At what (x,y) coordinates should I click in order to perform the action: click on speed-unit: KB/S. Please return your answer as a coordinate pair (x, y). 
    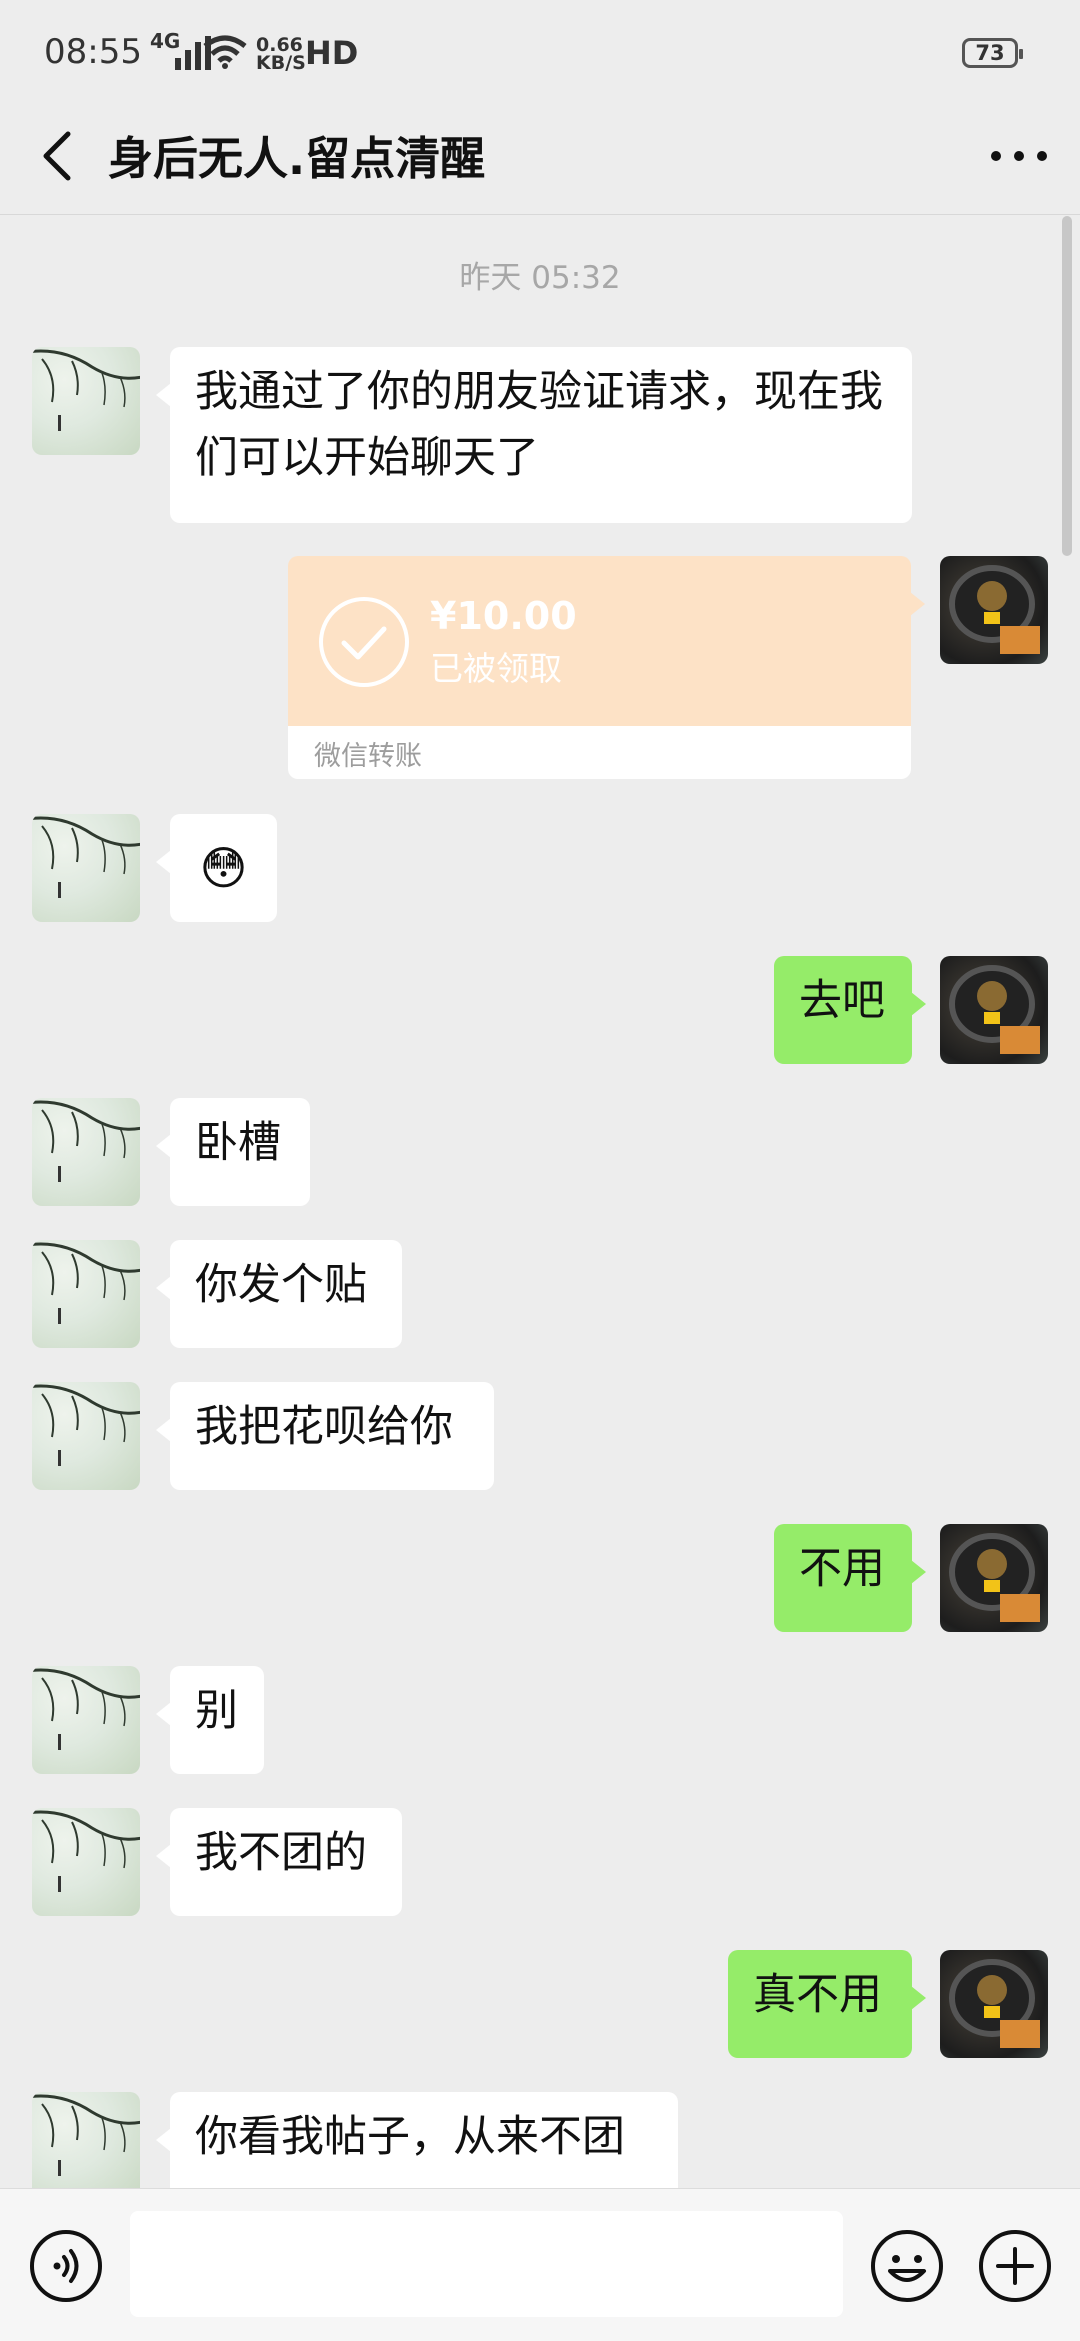
    Looking at the image, I should click on (281, 63).